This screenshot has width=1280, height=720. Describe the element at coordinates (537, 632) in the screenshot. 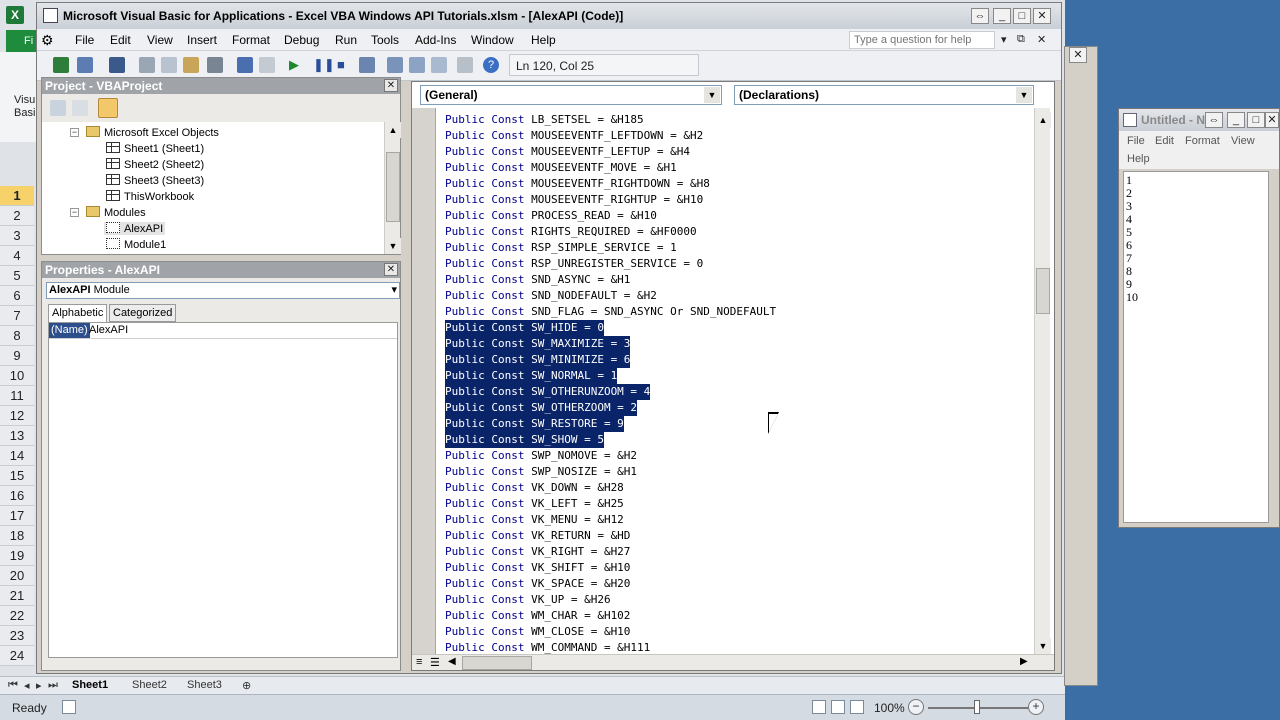

I see `code-line: Public Const WM_CLOSE = &H10` at that location.